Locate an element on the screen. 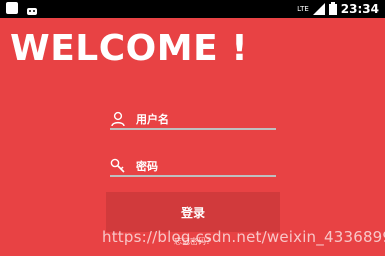 This screenshot has width=385, height=256. status-bar-right: LTE 23:34 is located at coordinates (338, 9).